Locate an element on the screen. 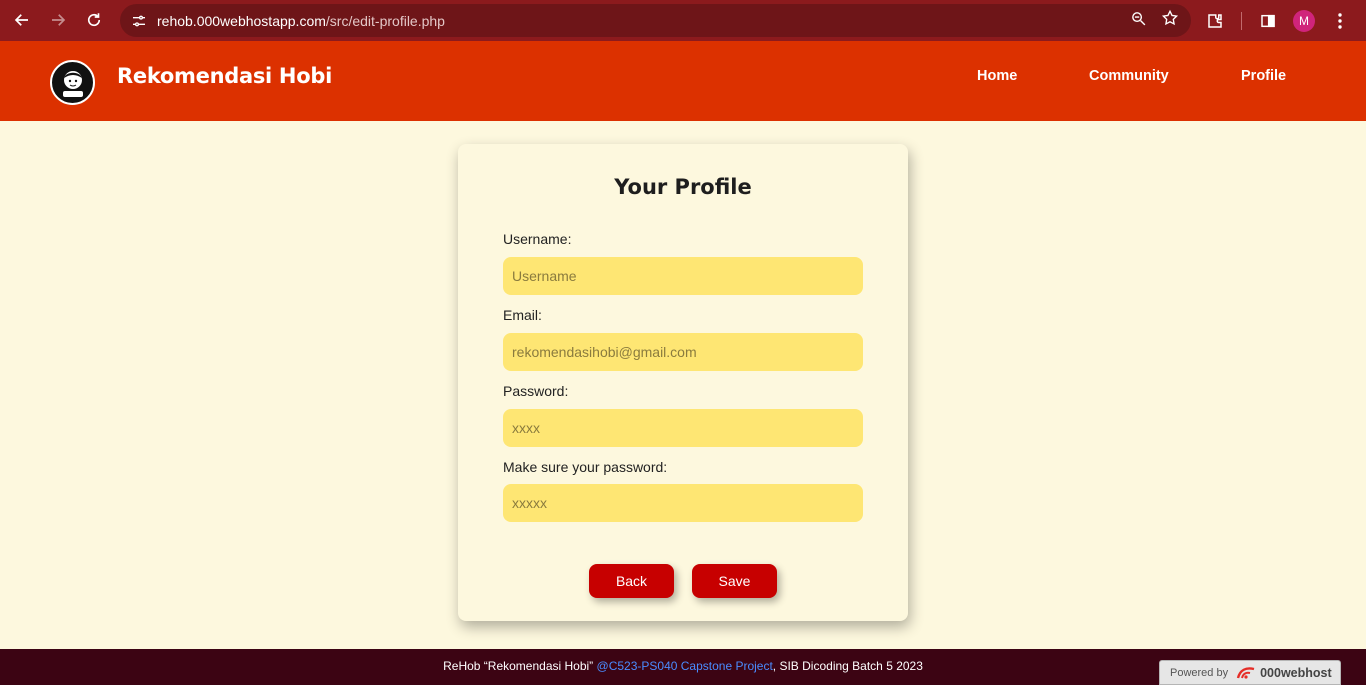 This screenshot has height=685, width=1366. bookmark-star-icon is located at coordinates (1170, 20).